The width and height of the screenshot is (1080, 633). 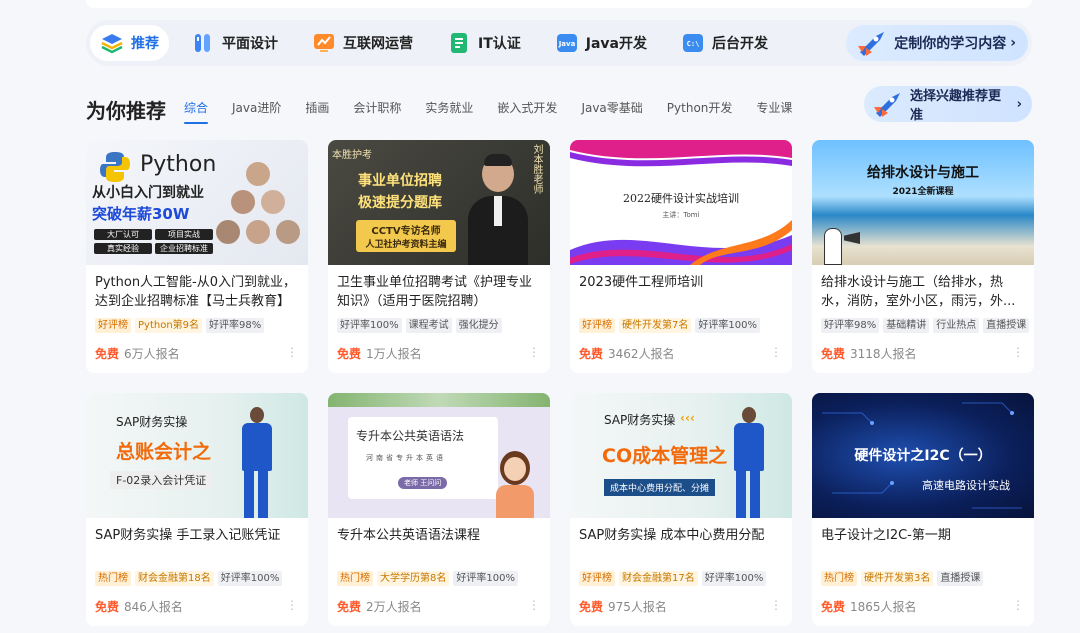 What do you see at coordinates (153, 241) in the screenshot?
I see `thumb-chips: 大厂认可 项目实战 真实经验 企业招聘标准` at bounding box center [153, 241].